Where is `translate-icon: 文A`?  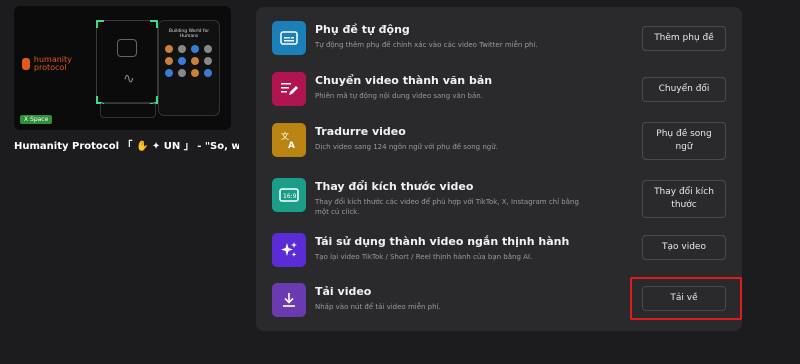 translate-icon: 文A is located at coordinates (289, 140).